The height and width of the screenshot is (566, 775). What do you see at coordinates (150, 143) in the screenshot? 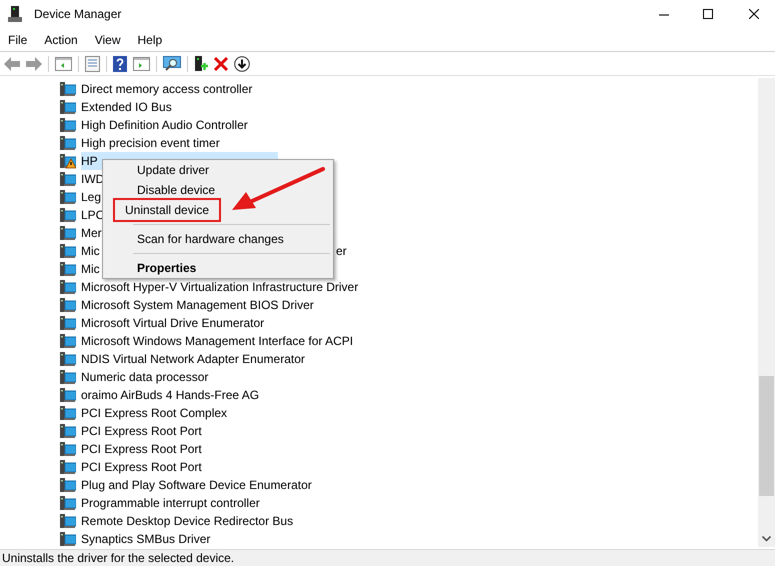
I see `device-item: High precision event timer` at bounding box center [150, 143].